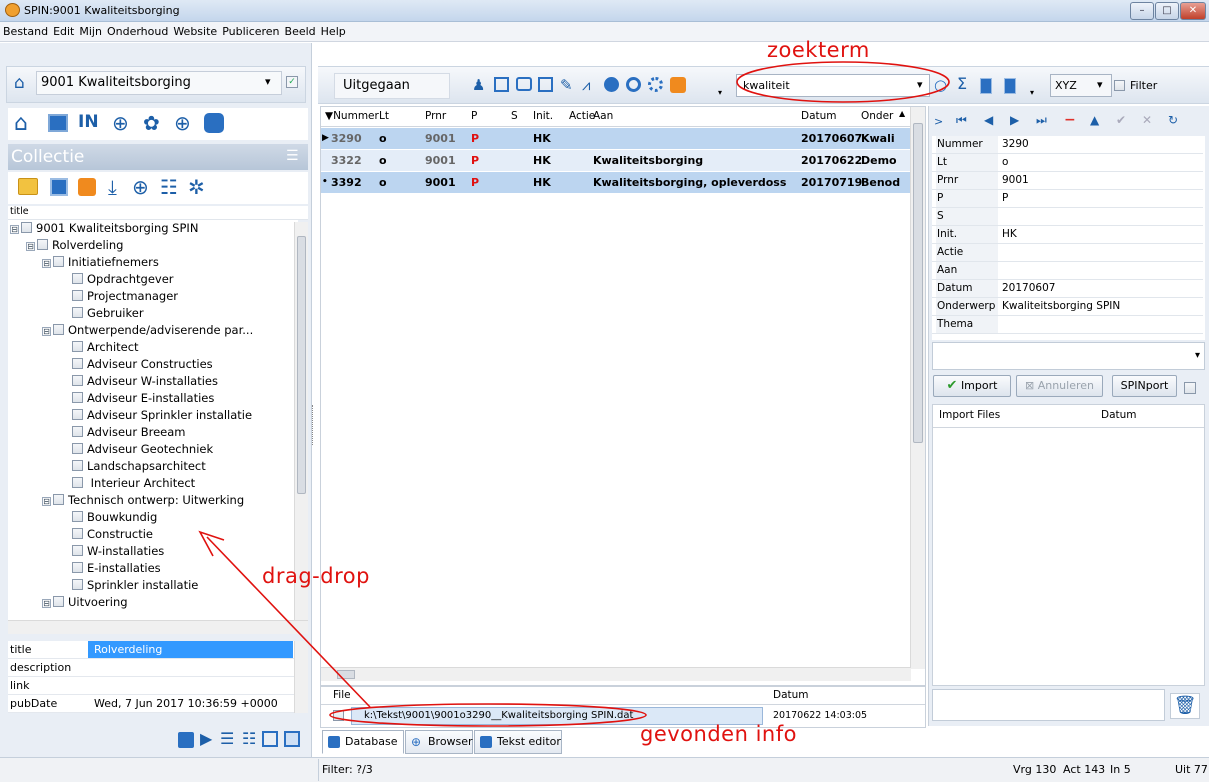  I want to click on annotation-dragdrop: drag-drop, so click(316, 576).